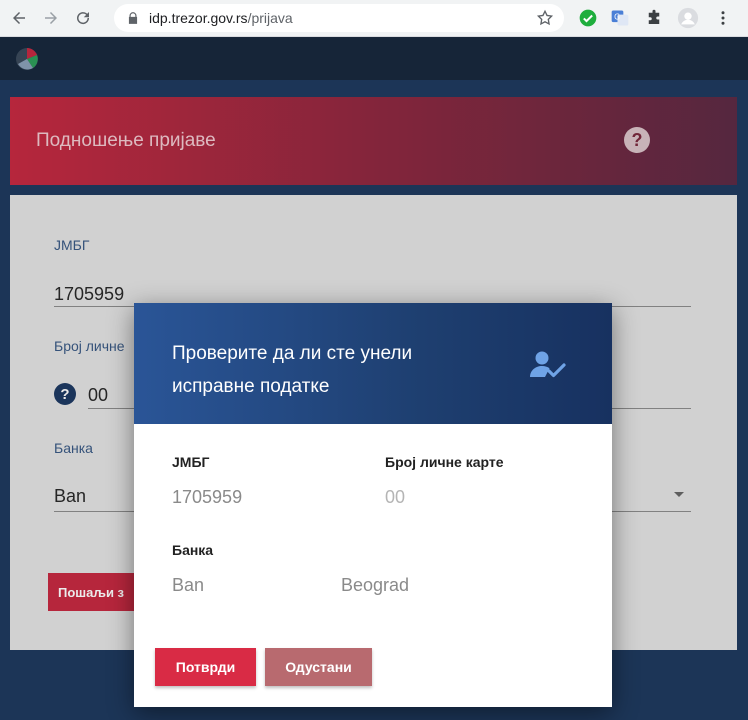 This screenshot has width=748, height=720. I want to click on dialog-bank-label: Банка, so click(193, 550).